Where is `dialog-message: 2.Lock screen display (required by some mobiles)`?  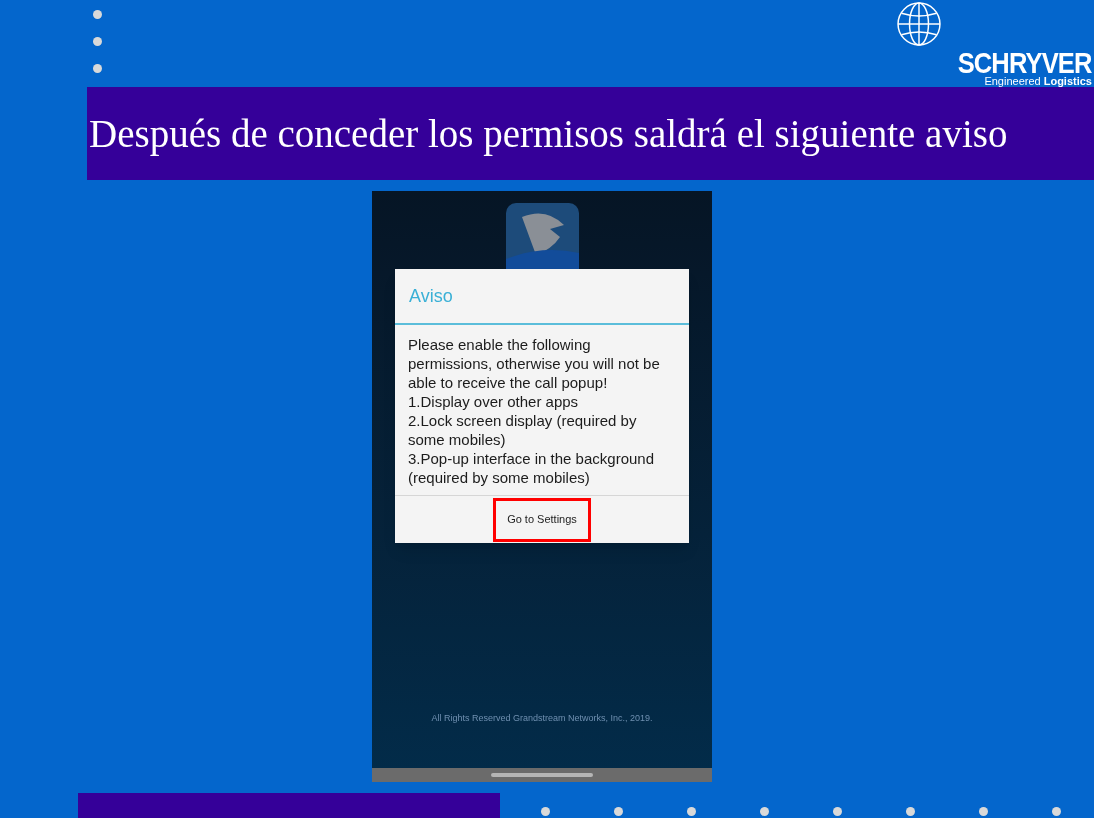 dialog-message: 2.Lock screen display (required by some mobiles) is located at coordinates (523, 430).